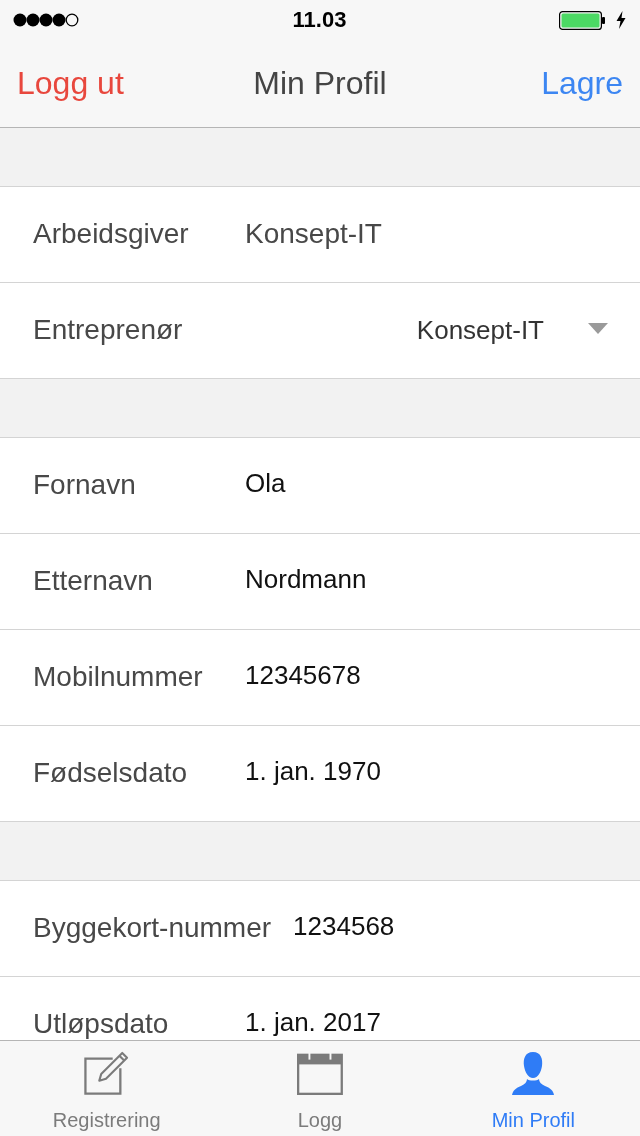  Describe the element at coordinates (111, 773) in the screenshot. I see `field-label: Fødselsdato` at that location.